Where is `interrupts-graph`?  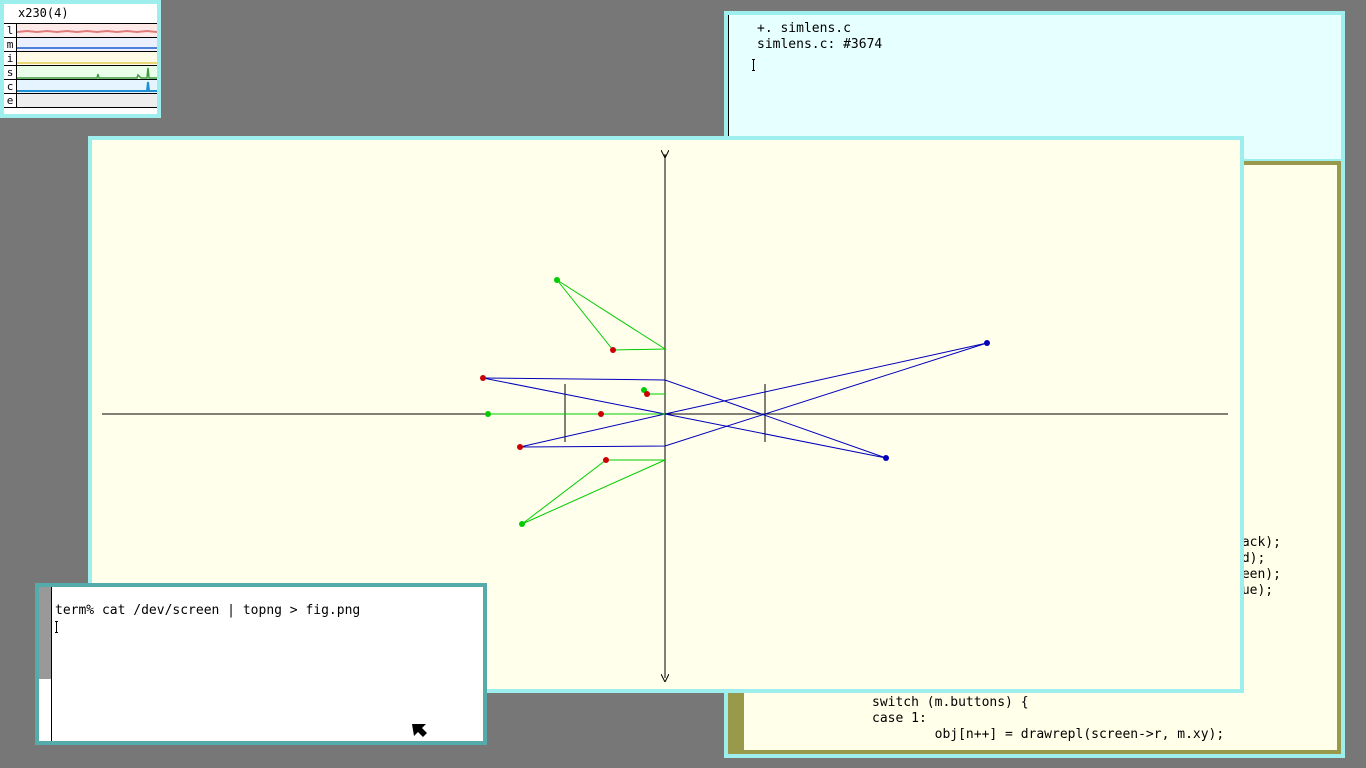
interrupts-graph is located at coordinates (87, 58).